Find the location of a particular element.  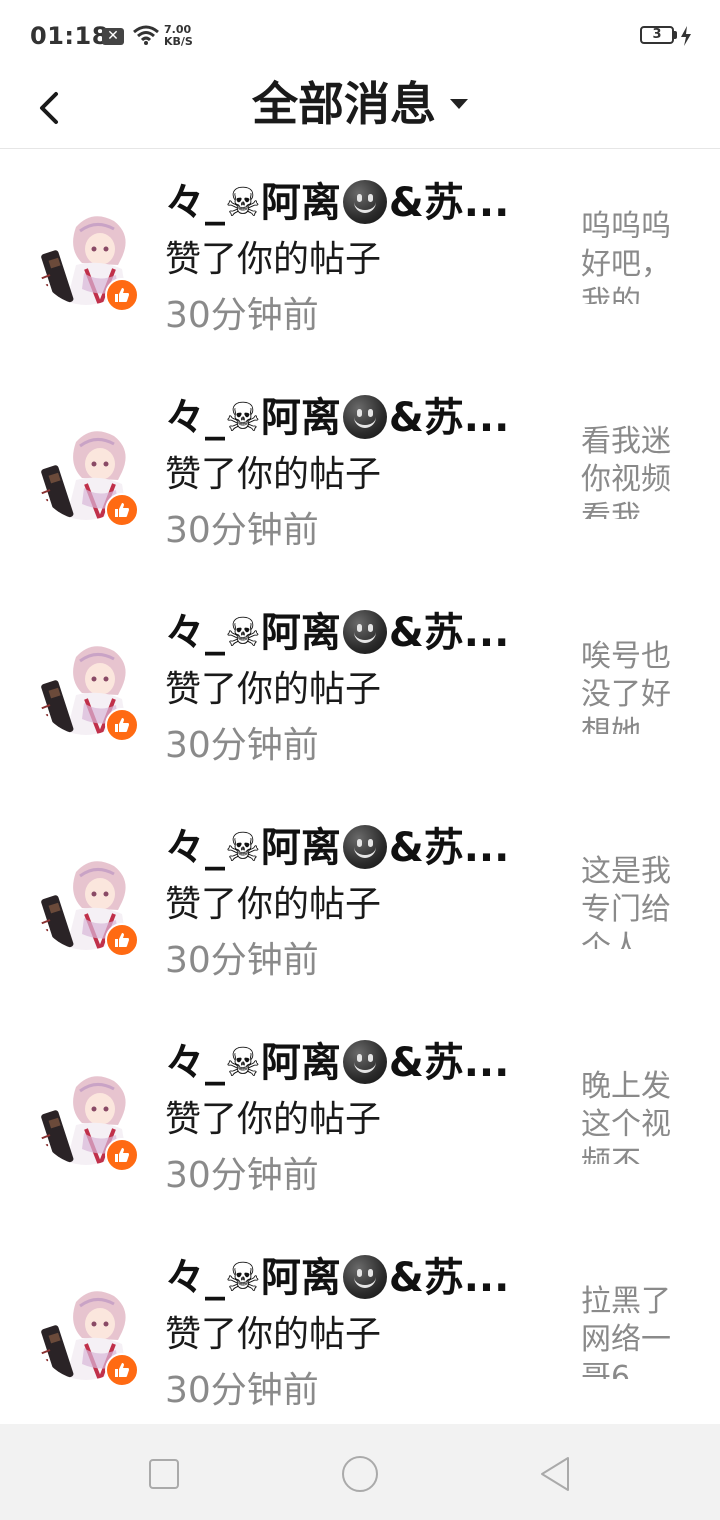

system-nav-bar is located at coordinates (360, 1472).